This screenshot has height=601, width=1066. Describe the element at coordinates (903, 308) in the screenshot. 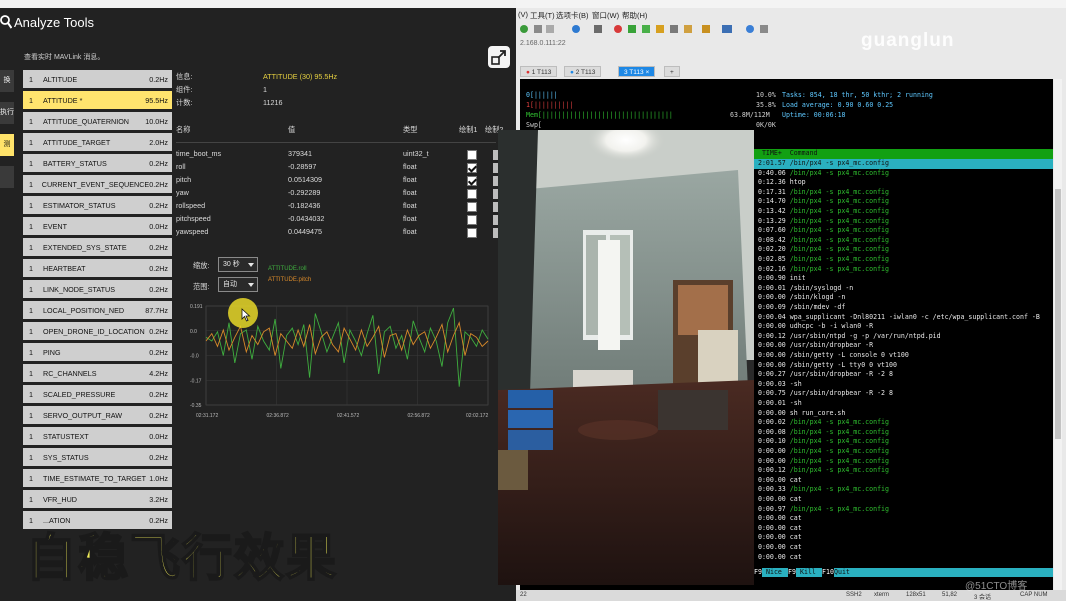

I see `process-row: 0:00.09 /sbin/mdev -df` at that location.